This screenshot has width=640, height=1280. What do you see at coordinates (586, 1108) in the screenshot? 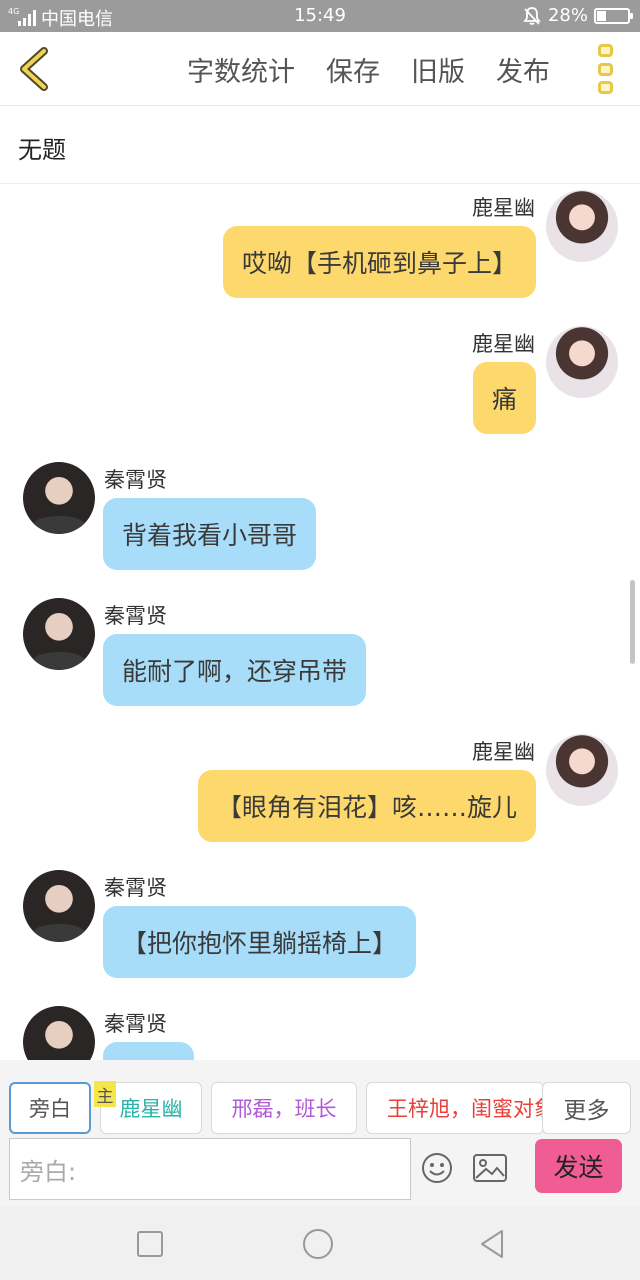
I see `more-characters-button: 更多` at bounding box center [586, 1108].